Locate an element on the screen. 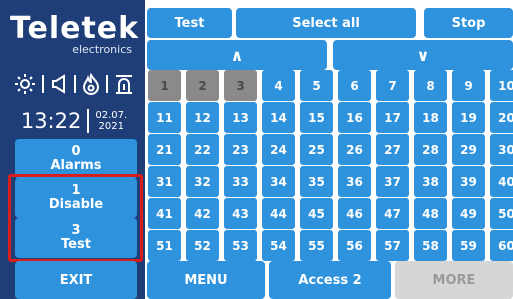 The width and height of the screenshot is (513, 299). more-button: MORE is located at coordinates (454, 280).